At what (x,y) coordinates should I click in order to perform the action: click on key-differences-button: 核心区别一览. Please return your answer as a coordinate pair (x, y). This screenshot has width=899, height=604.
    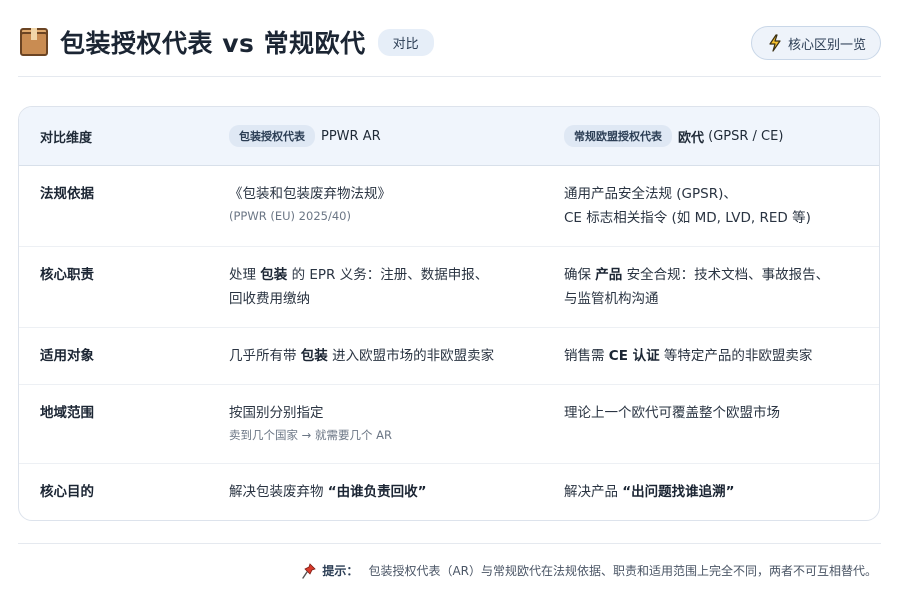
    Looking at the image, I should click on (815, 43).